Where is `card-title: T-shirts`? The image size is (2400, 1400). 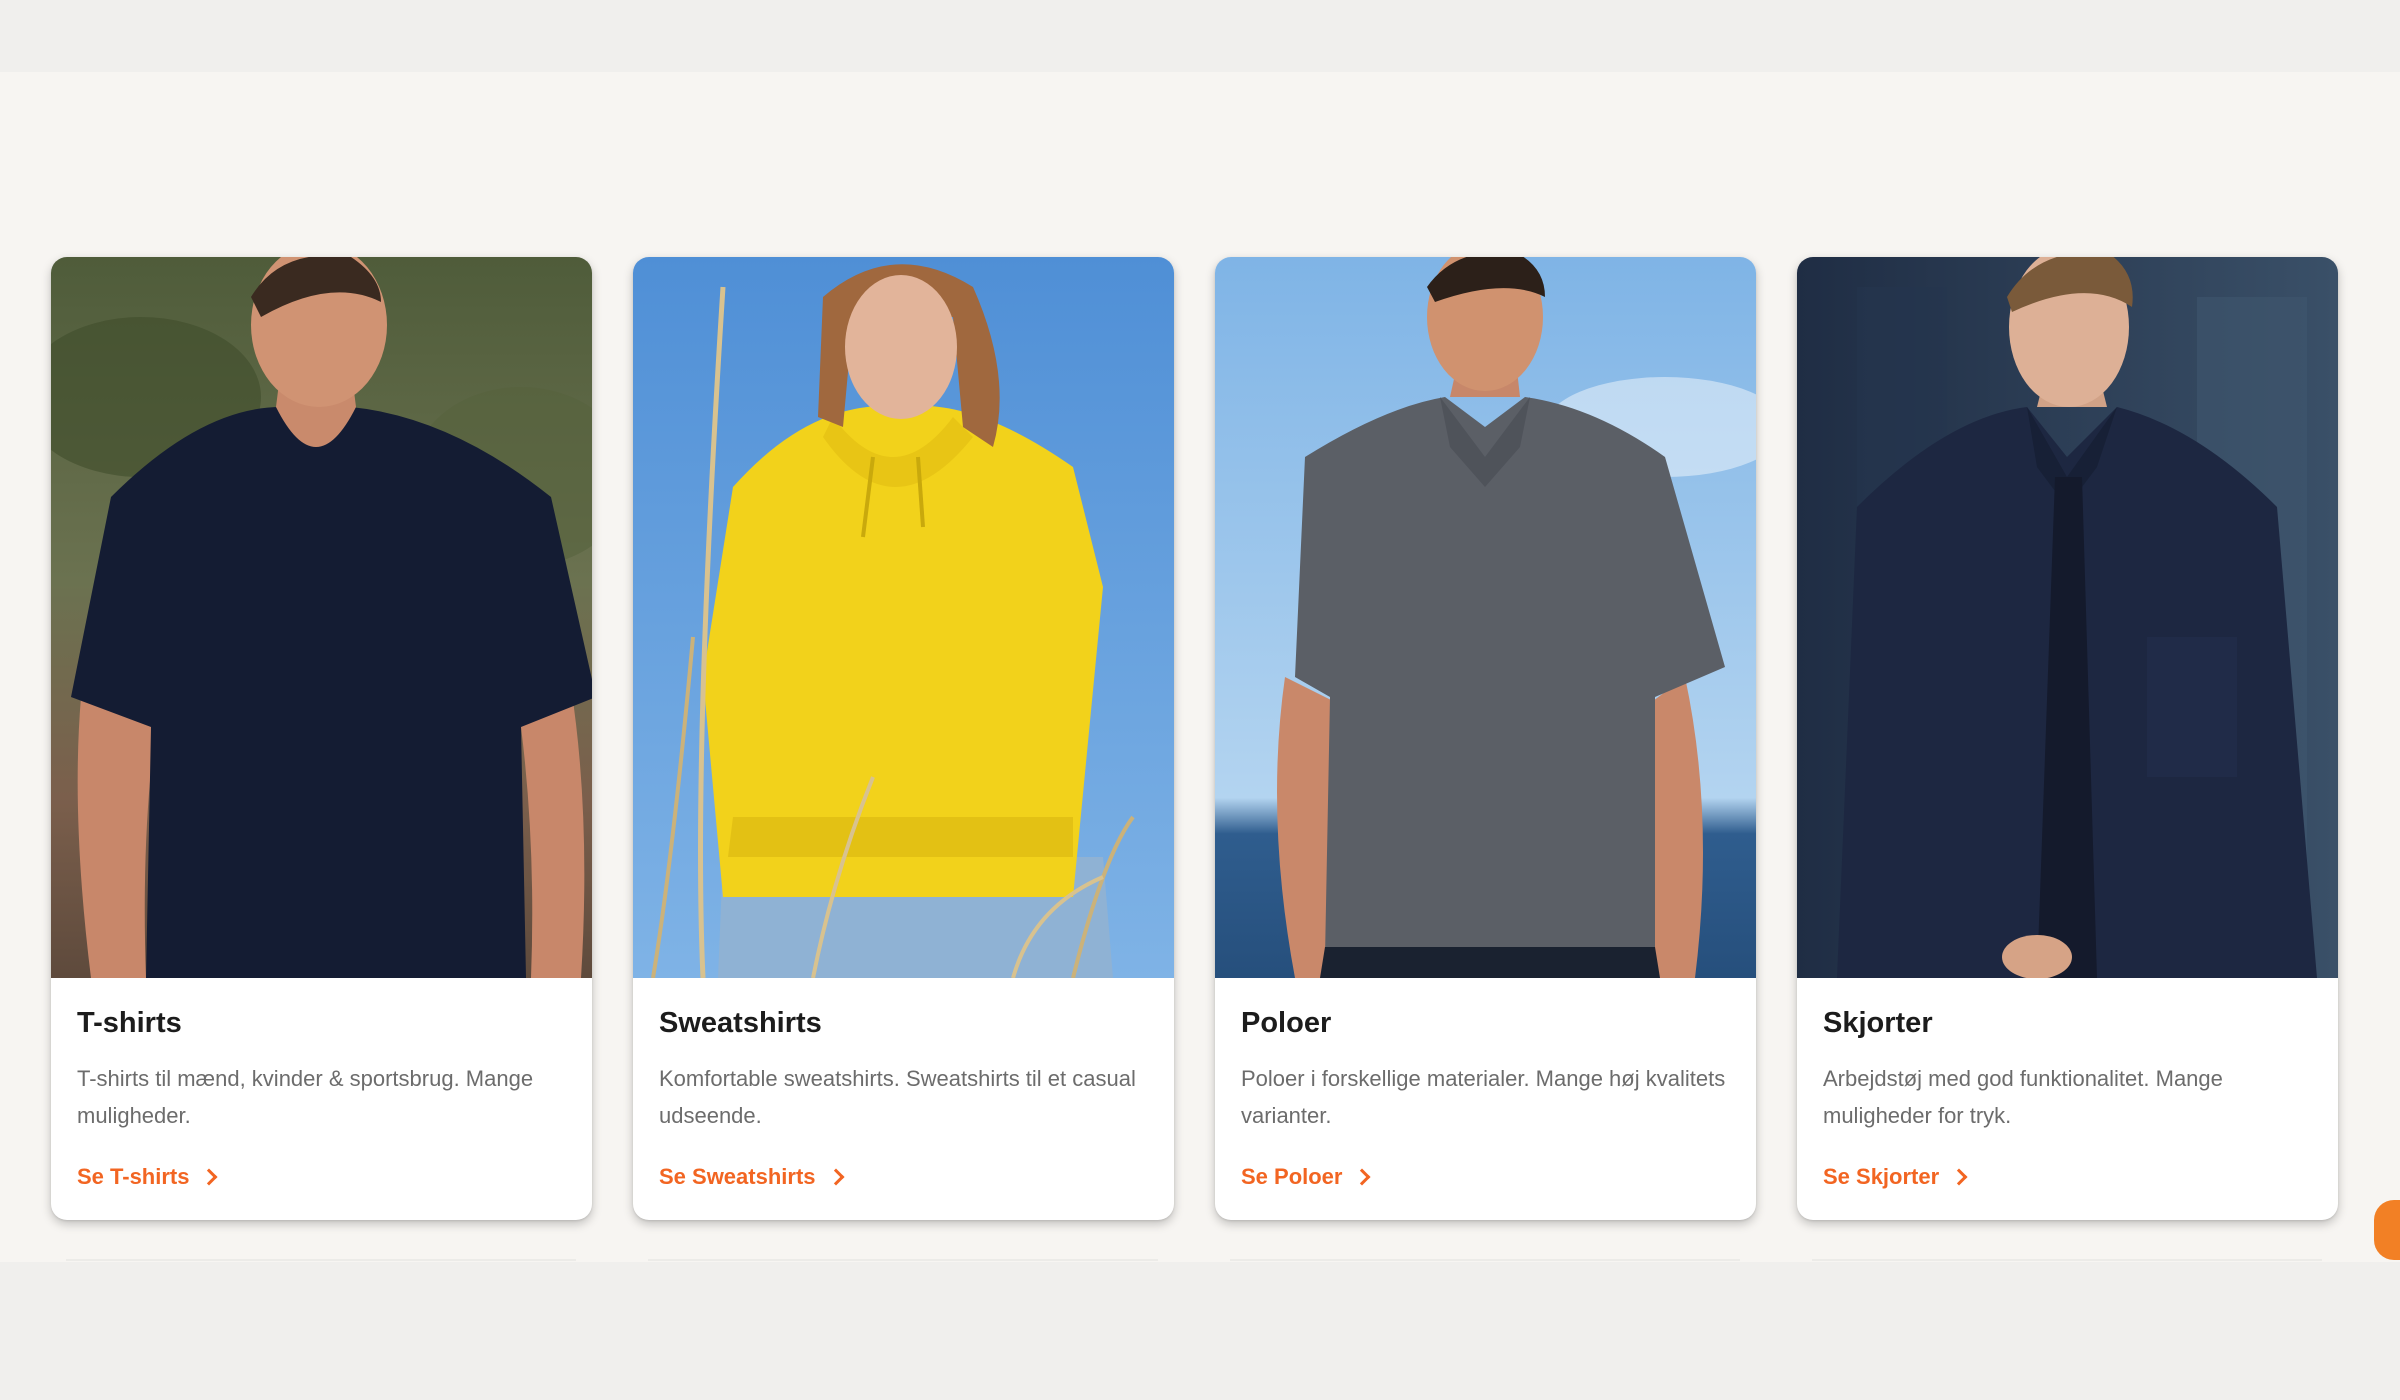 card-title: T-shirts is located at coordinates (129, 1023).